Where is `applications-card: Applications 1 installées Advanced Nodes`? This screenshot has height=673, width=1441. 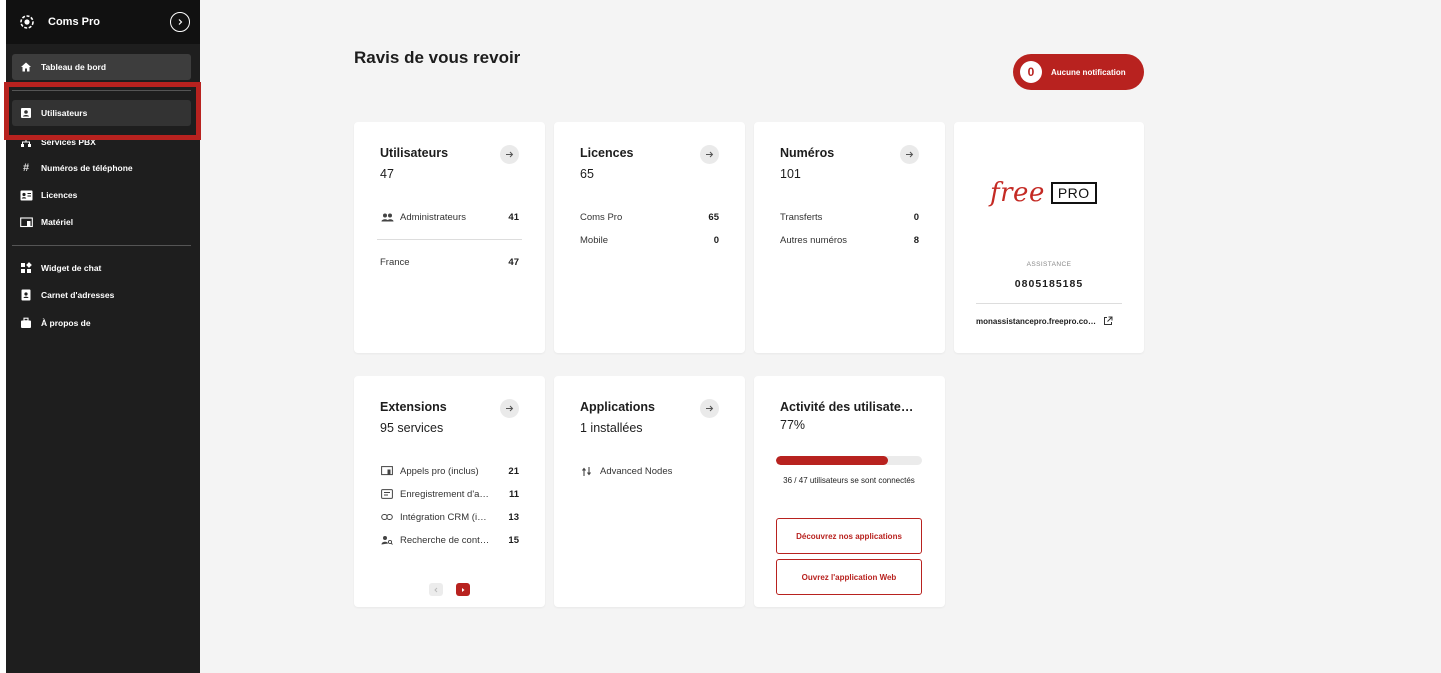
applications-card: Applications 1 installées Advanced Nodes is located at coordinates (649, 491).